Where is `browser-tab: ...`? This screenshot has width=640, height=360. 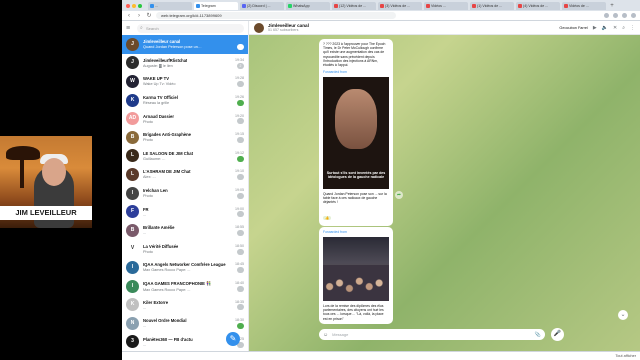 browser-tab: ... is located at coordinates (170, 5).